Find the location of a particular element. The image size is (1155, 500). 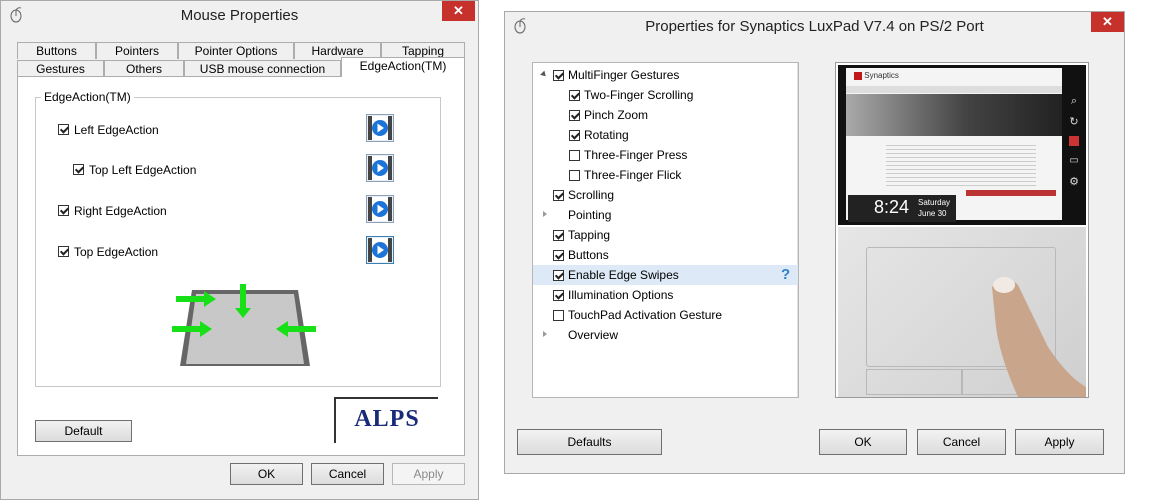

tree-item-label: Three-Finger Flick is located at coordinates (633, 175).